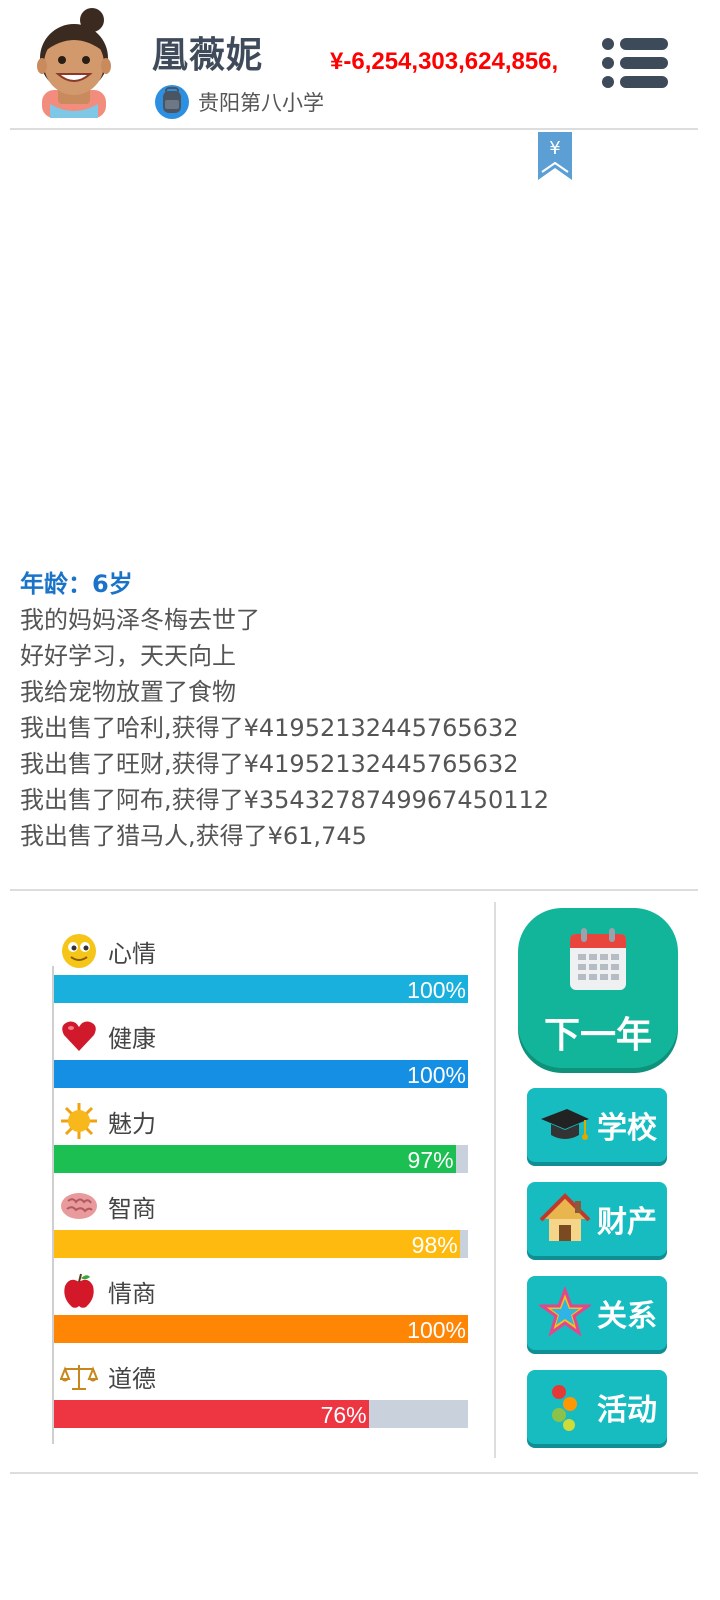  What do you see at coordinates (132, 1293) in the screenshot?
I see `stat-label: 情商` at bounding box center [132, 1293].